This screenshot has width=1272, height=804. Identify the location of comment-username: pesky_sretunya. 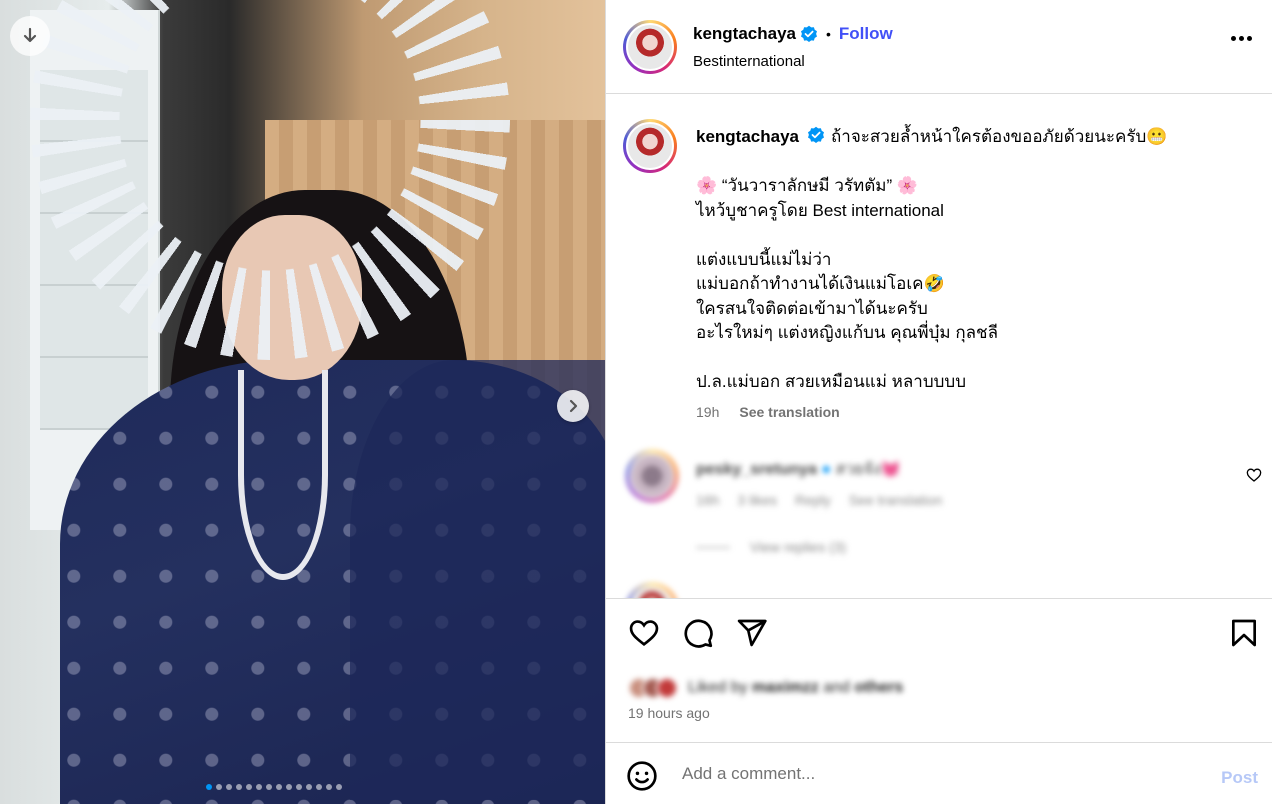
(756, 469).